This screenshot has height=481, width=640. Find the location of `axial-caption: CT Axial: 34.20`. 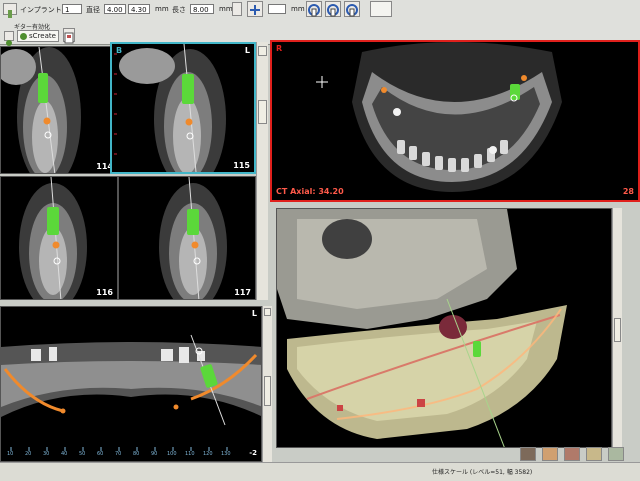

axial-caption: CT Axial: 34.20 is located at coordinates (310, 191).